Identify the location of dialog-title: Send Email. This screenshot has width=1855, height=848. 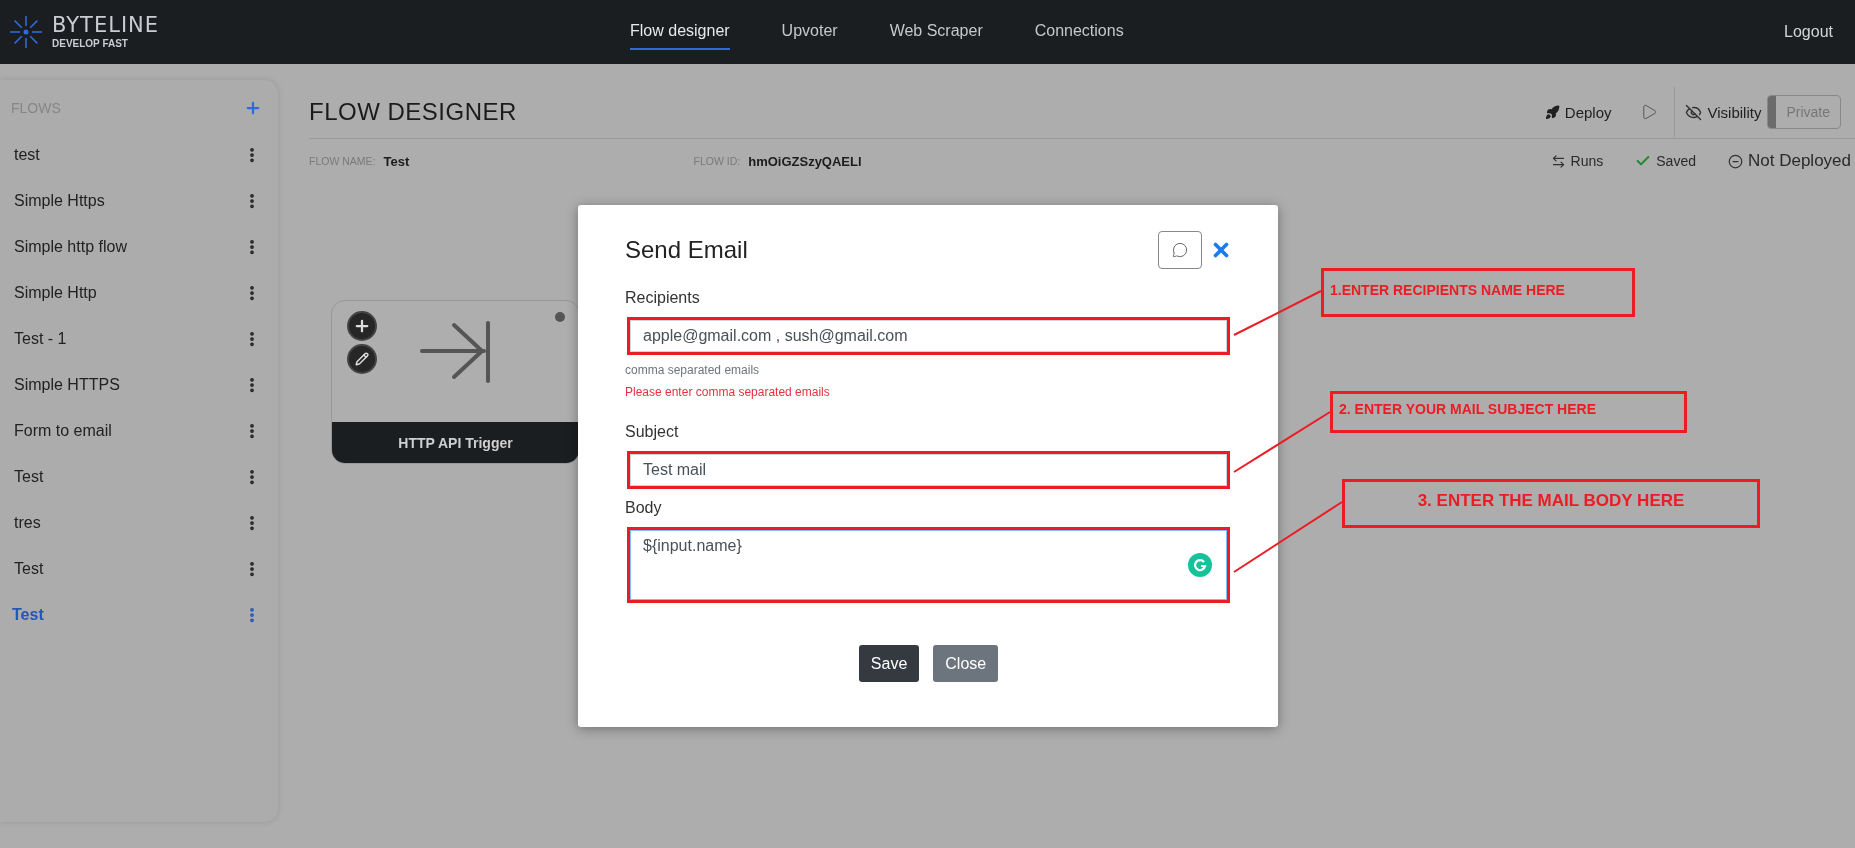
(687, 250).